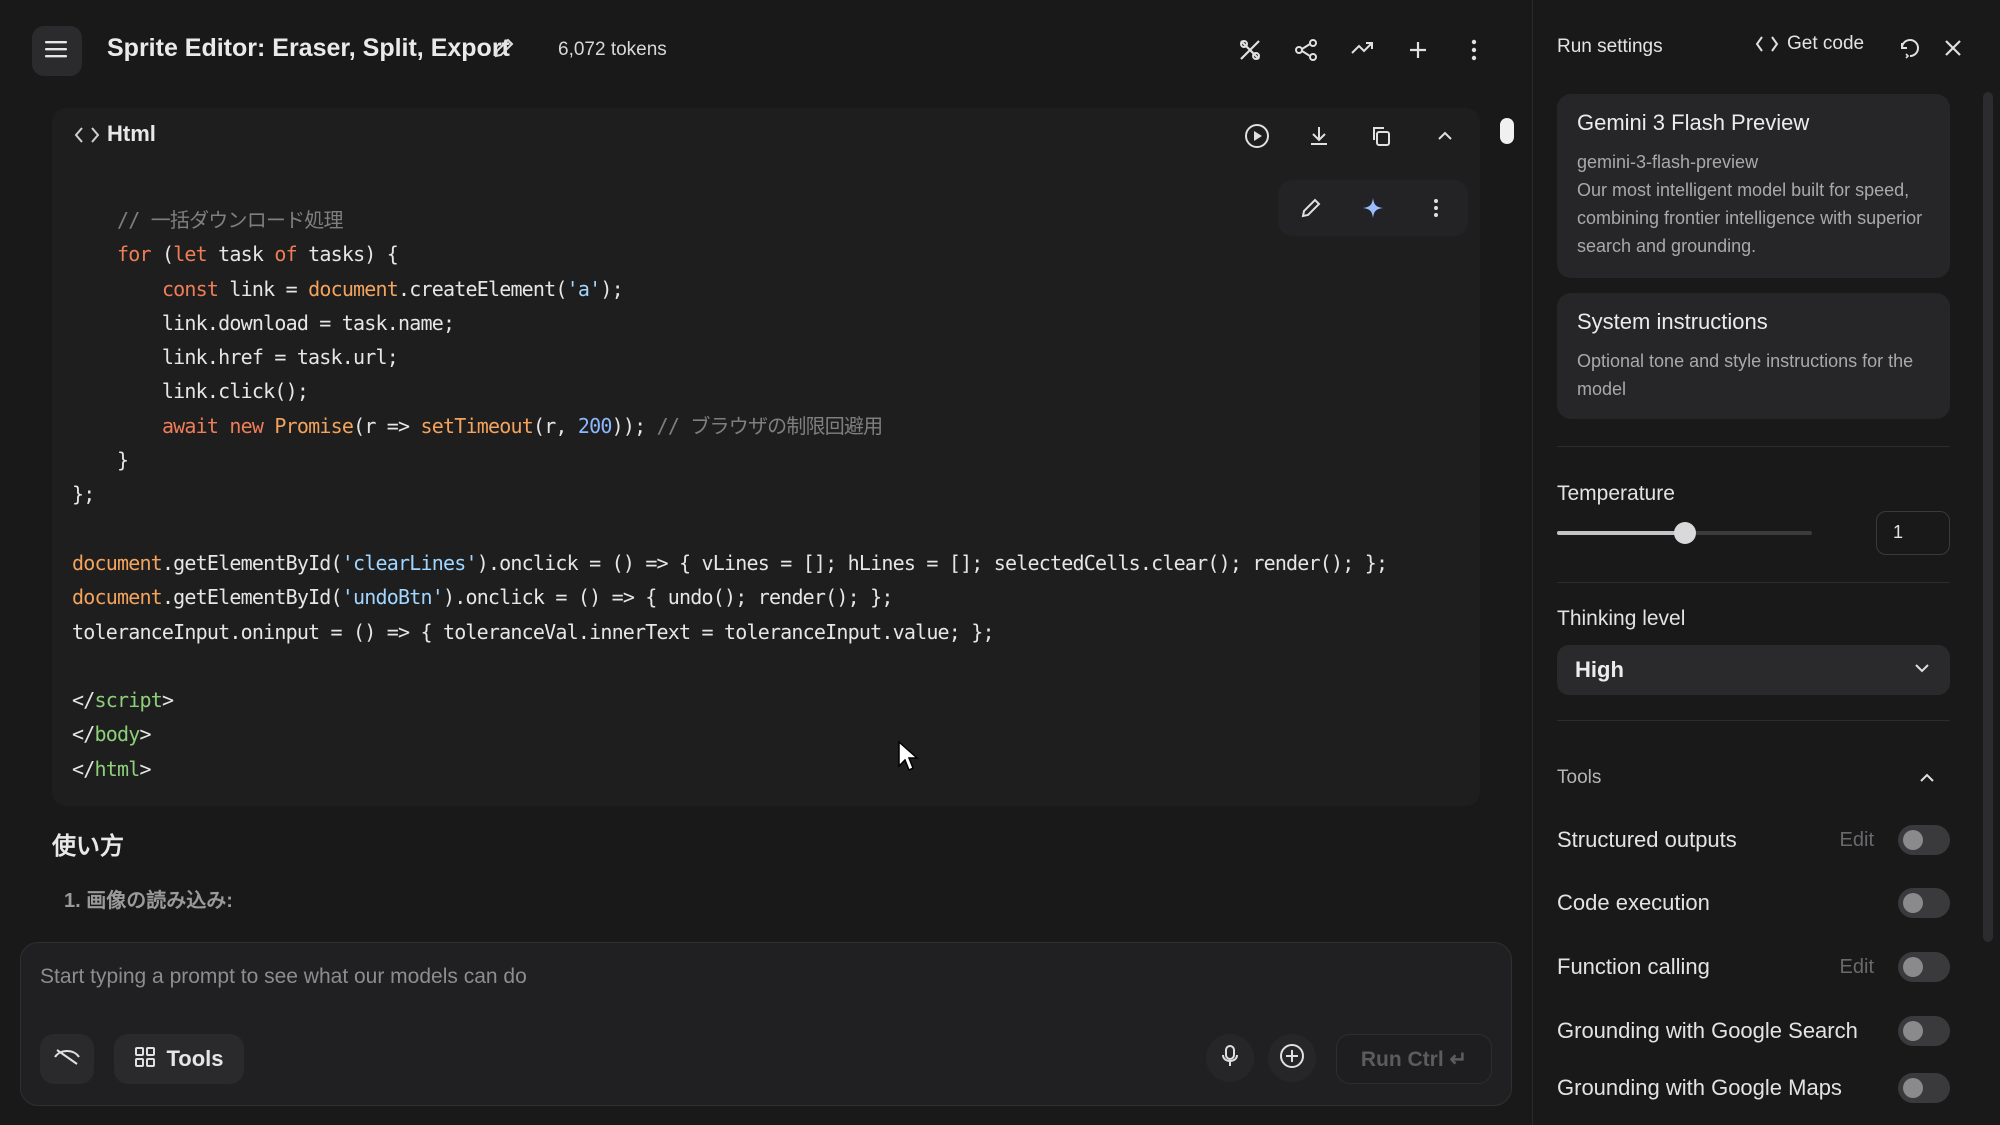 This screenshot has height=1125, width=2000. What do you see at coordinates (1767, 44) in the screenshot?
I see `code-icon` at bounding box center [1767, 44].